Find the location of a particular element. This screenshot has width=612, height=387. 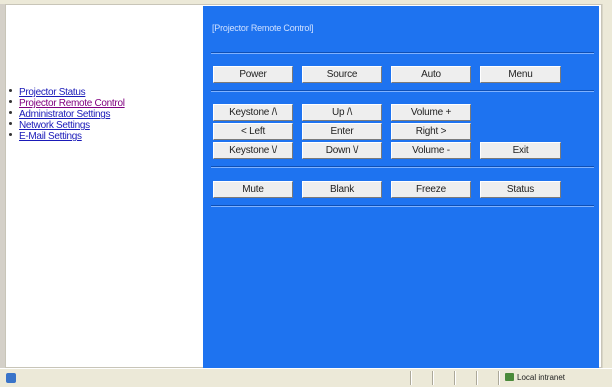

auto-button: Auto is located at coordinates (431, 74).